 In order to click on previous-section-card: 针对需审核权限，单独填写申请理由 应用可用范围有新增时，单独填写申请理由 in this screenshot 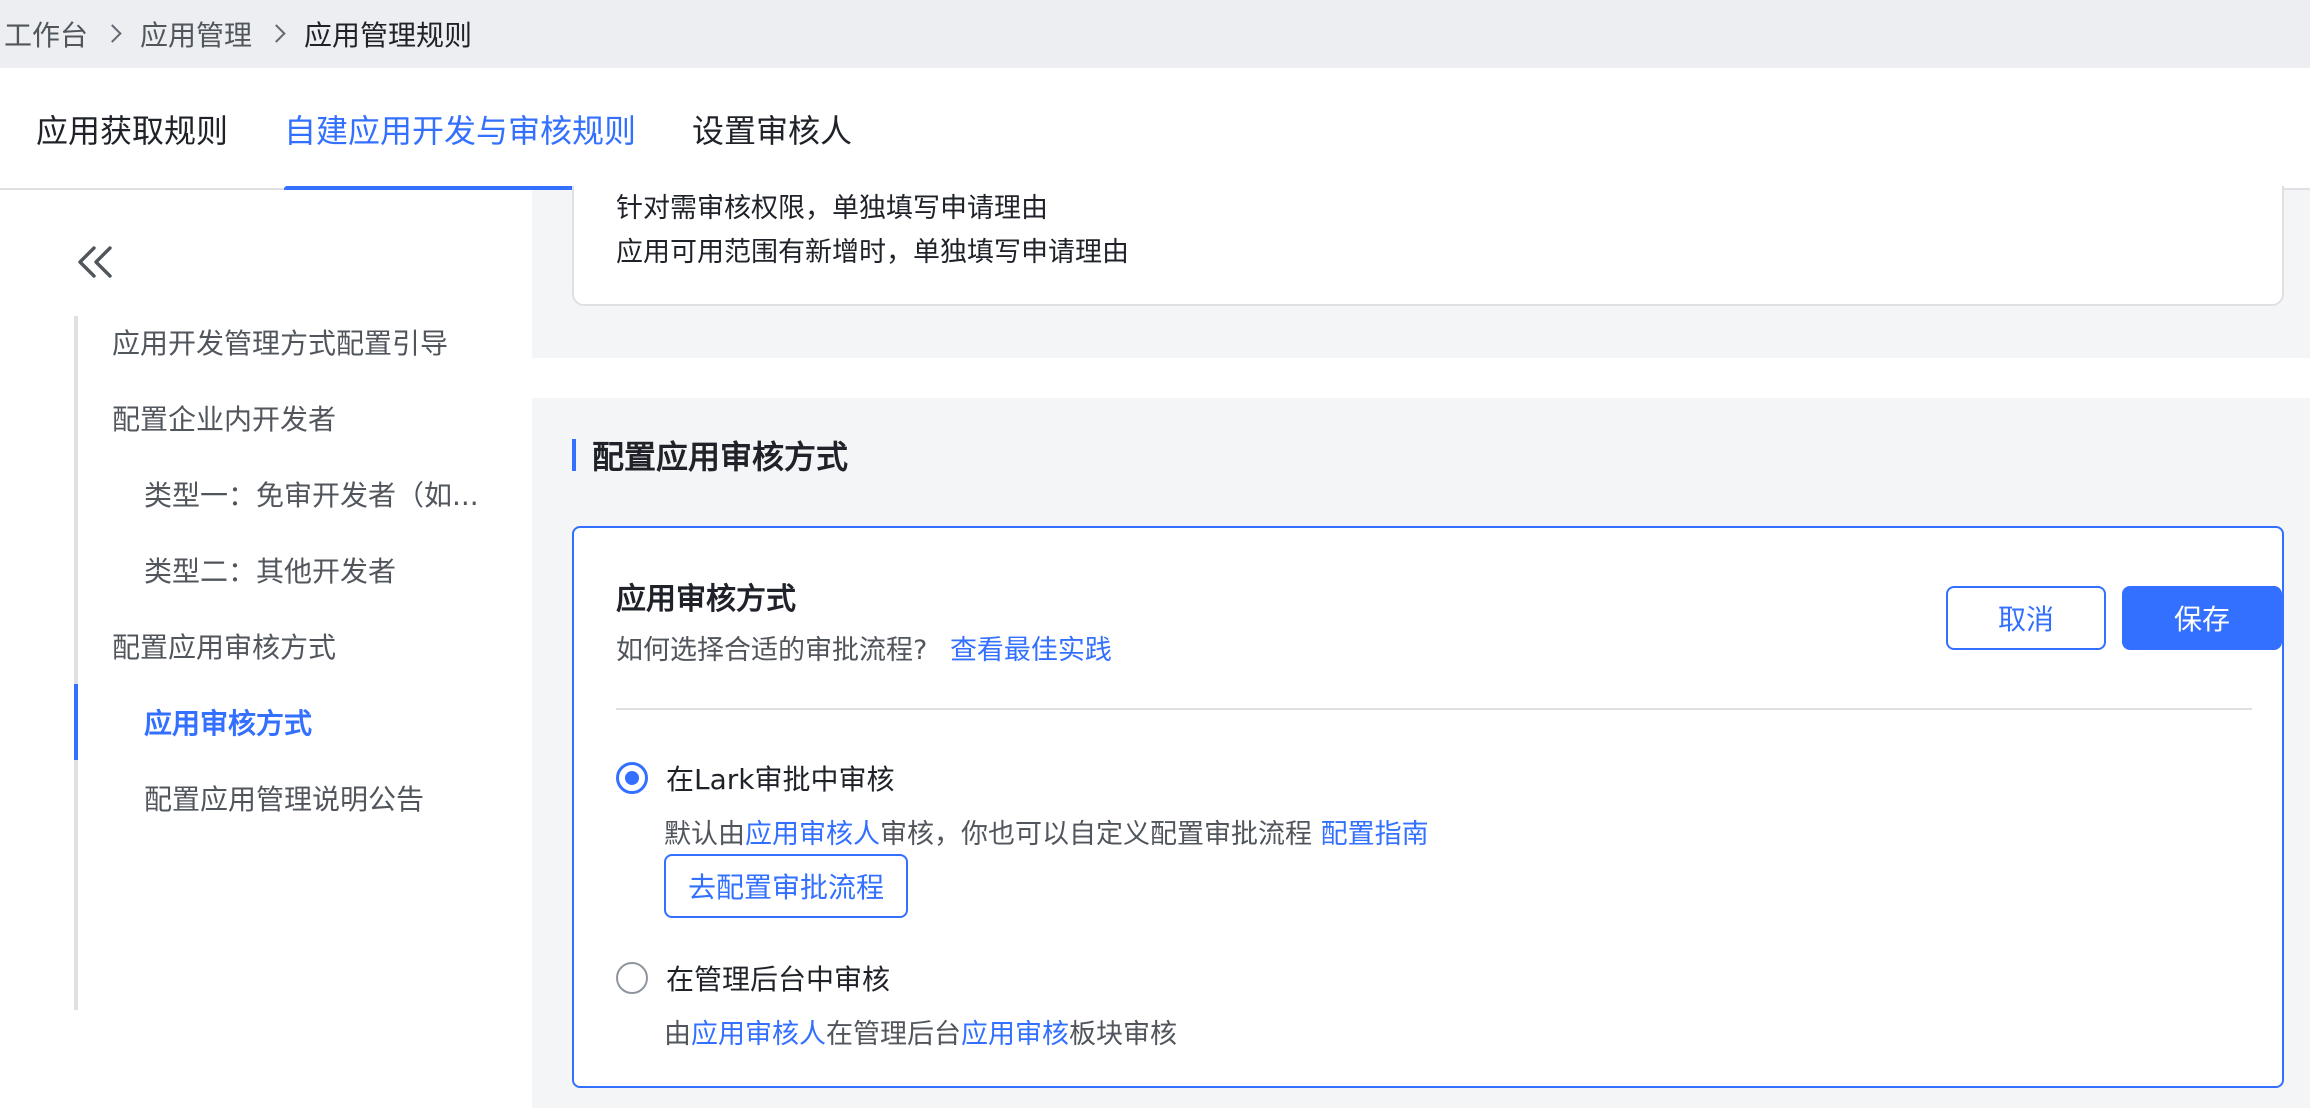, I will do `click(1428, 246)`.